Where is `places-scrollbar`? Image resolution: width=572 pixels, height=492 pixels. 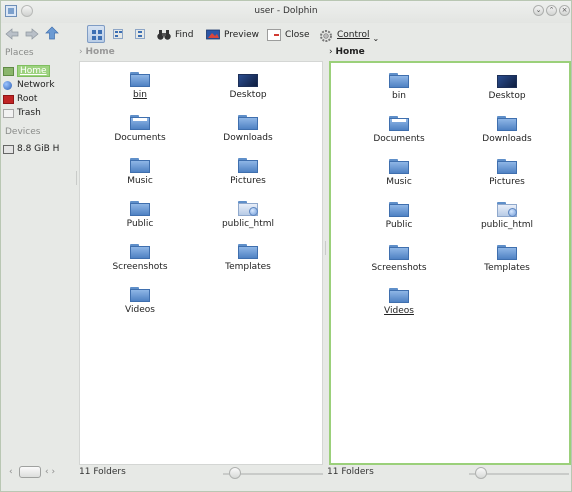
places-scrollbar is located at coordinates (30, 472).